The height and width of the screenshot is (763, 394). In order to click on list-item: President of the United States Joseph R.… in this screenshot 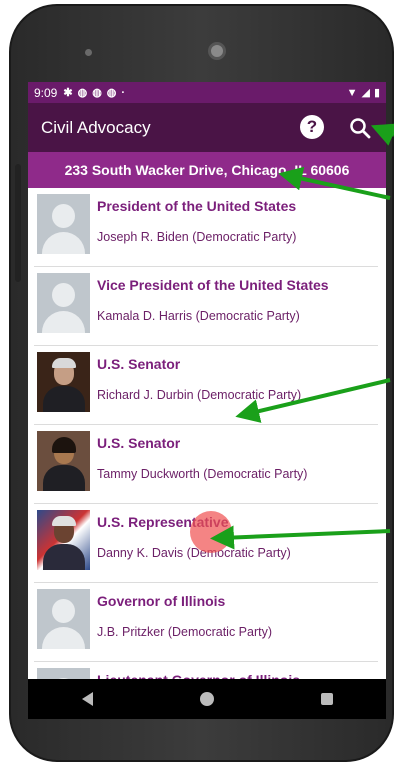, I will do `click(206, 227)`.